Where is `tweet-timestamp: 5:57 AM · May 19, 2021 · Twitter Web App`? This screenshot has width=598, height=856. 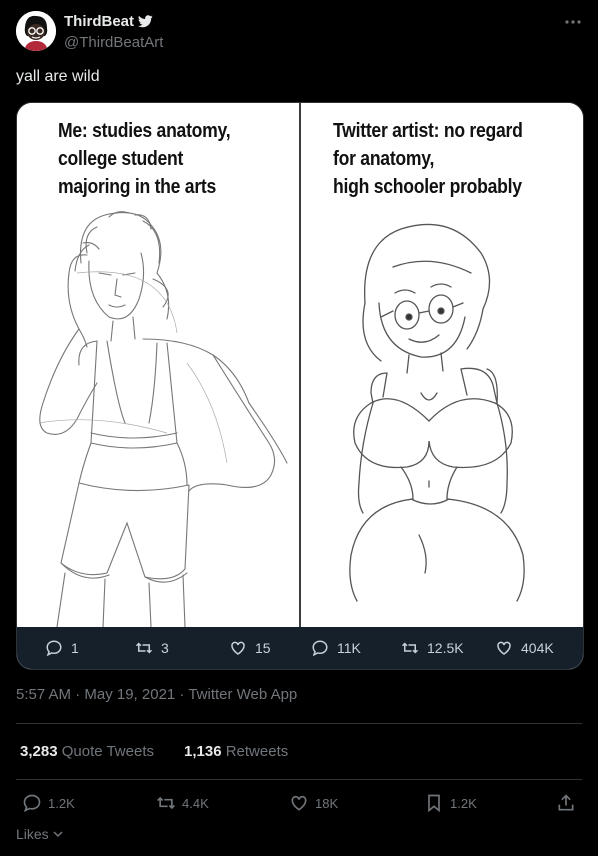 tweet-timestamp: 5:57 AM · May 19, 2021 · Twitter Web App is located at coordinates (156, 694).